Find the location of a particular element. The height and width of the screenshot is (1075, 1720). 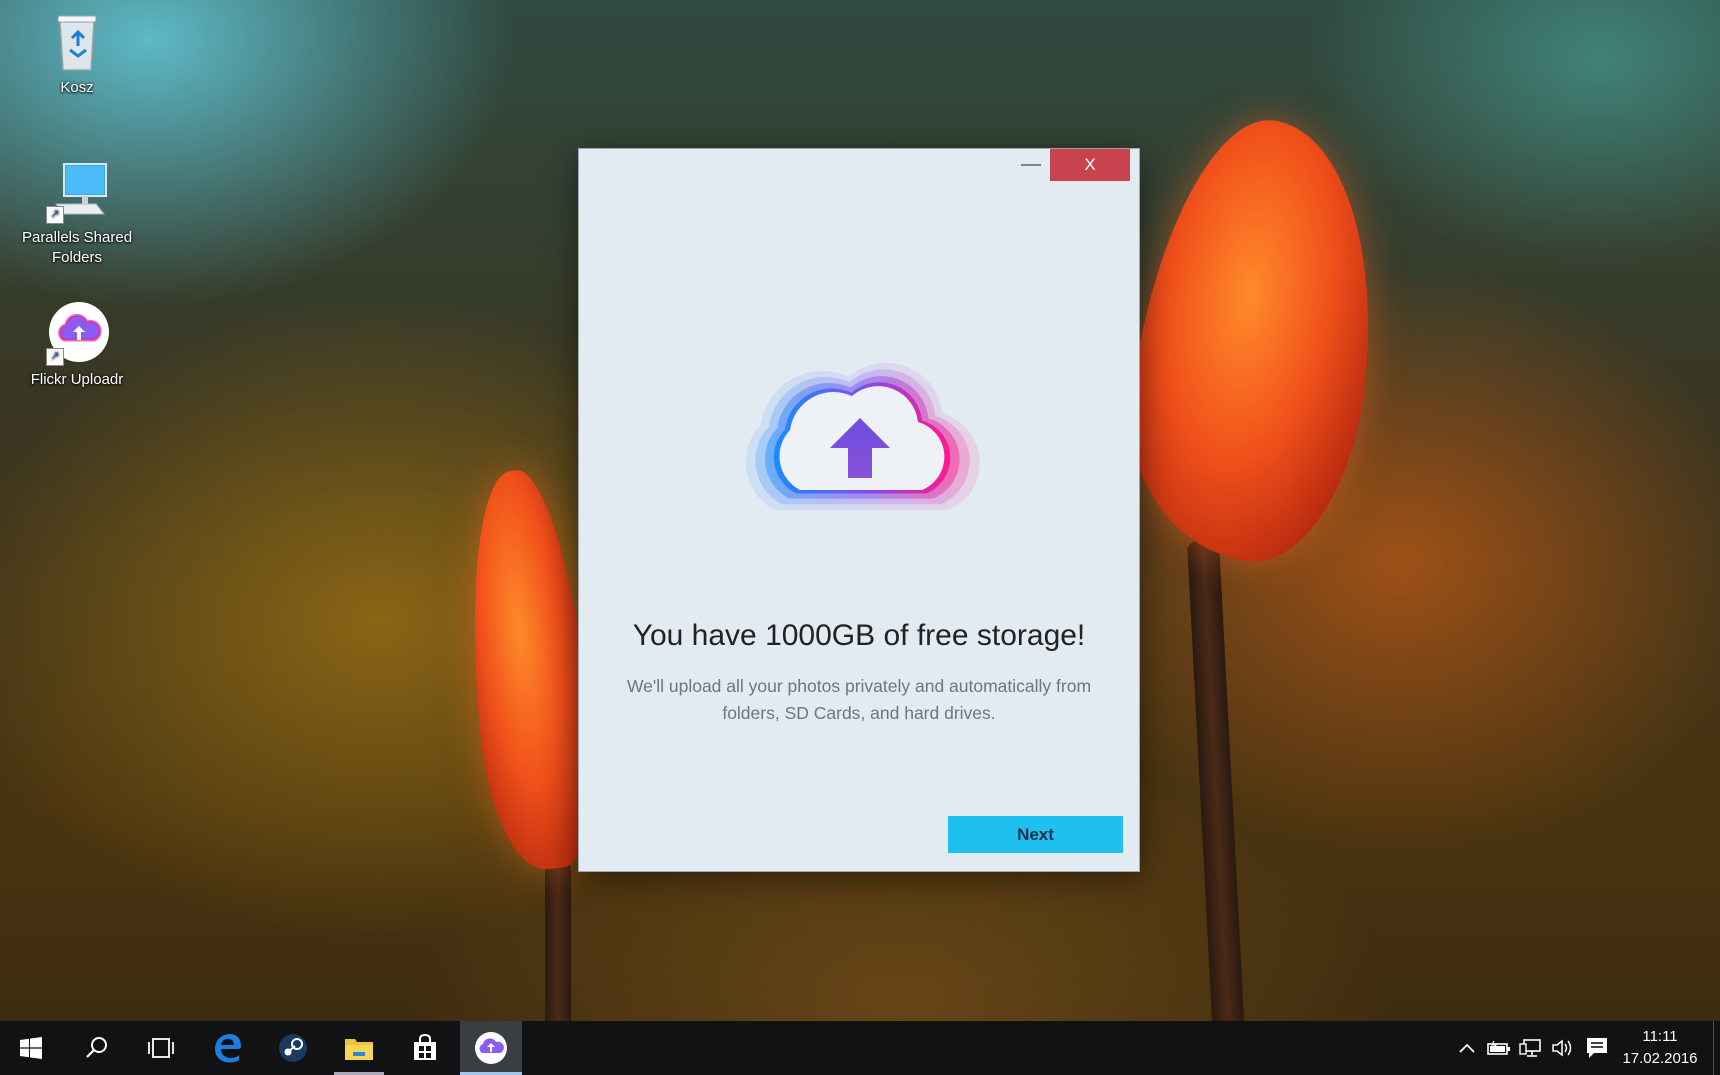

dialog-headline: You have 1000GB of free storage! is located at coordinates (859, 635).